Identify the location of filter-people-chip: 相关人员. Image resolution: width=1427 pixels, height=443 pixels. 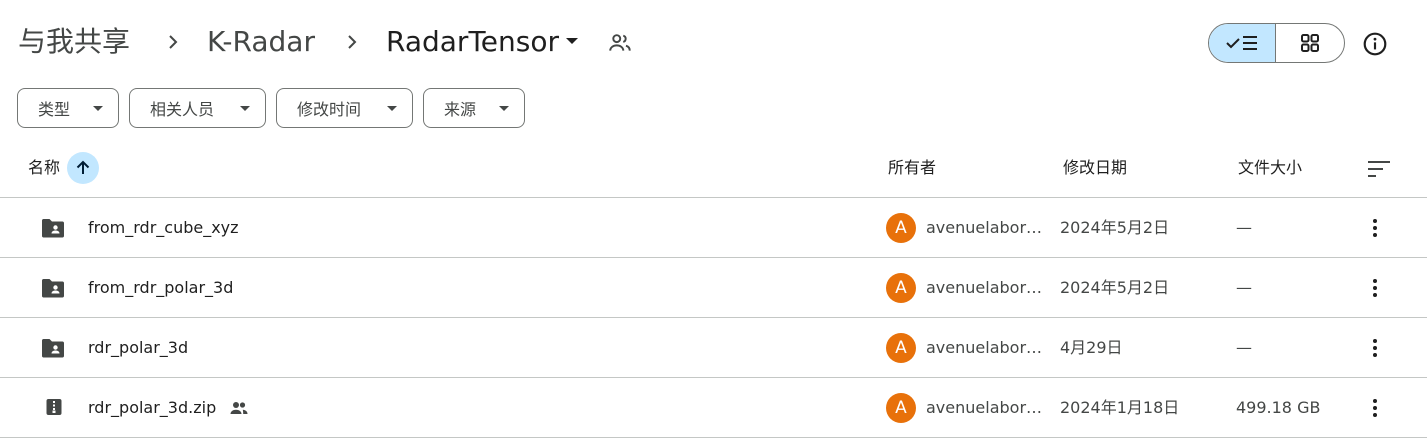
(197, 108).